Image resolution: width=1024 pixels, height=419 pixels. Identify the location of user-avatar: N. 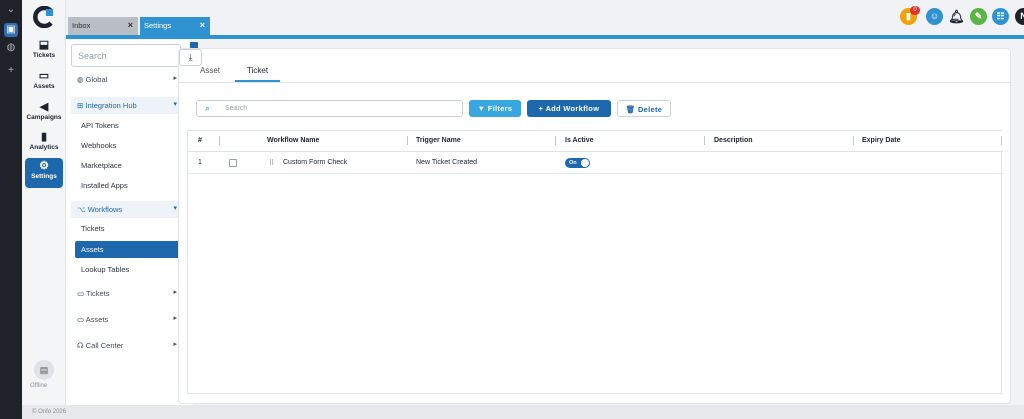
(1019, 16).